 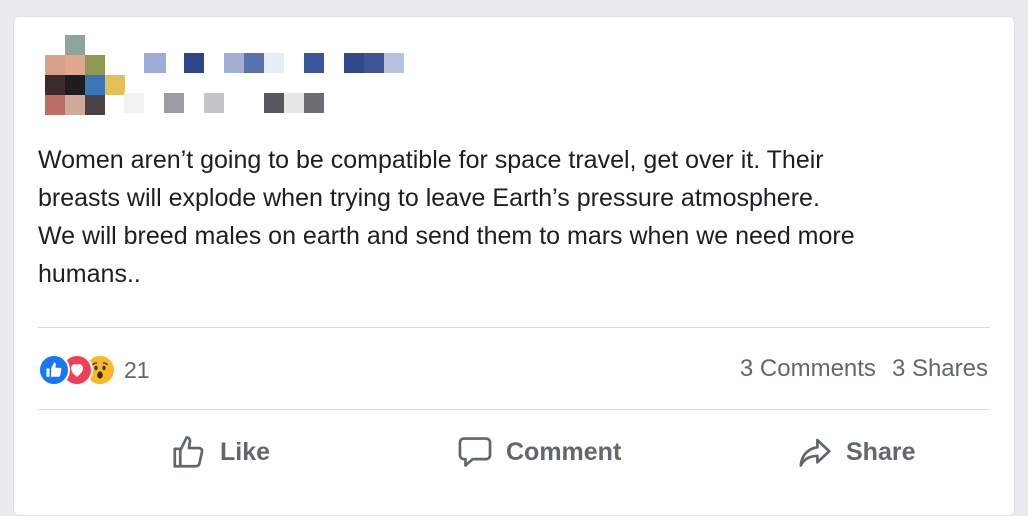 I want to click on like-icon, so click(x=54, y=370).